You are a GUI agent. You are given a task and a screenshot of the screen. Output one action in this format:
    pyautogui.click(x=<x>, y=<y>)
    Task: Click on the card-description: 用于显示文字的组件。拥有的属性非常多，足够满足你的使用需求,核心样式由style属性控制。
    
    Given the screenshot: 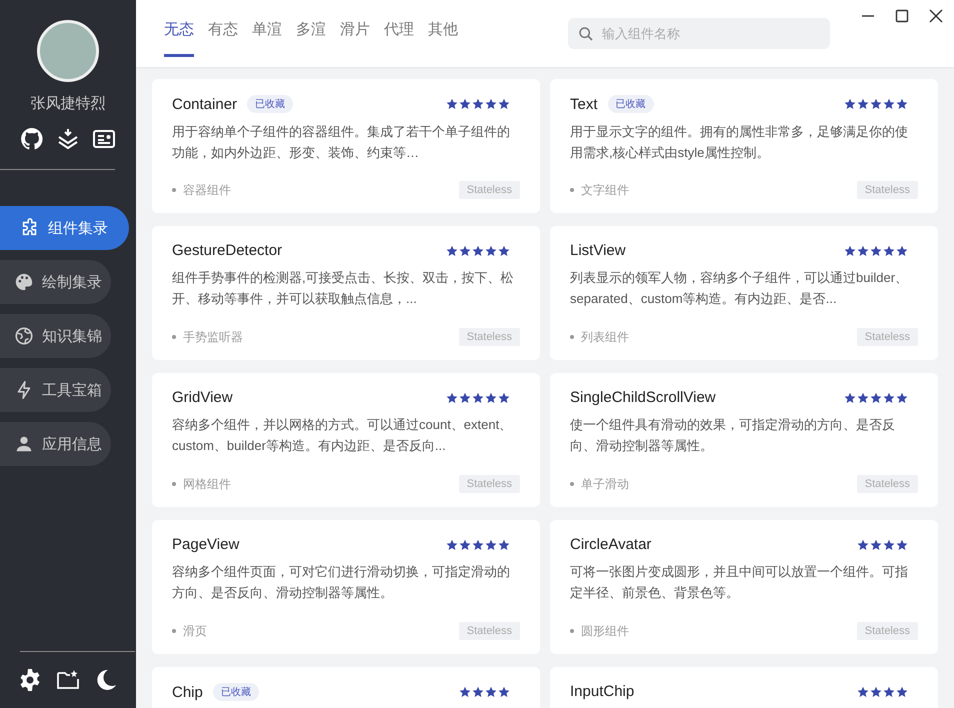 What is the action you would take?
    pyautogui.click(x=739, y=142)
    